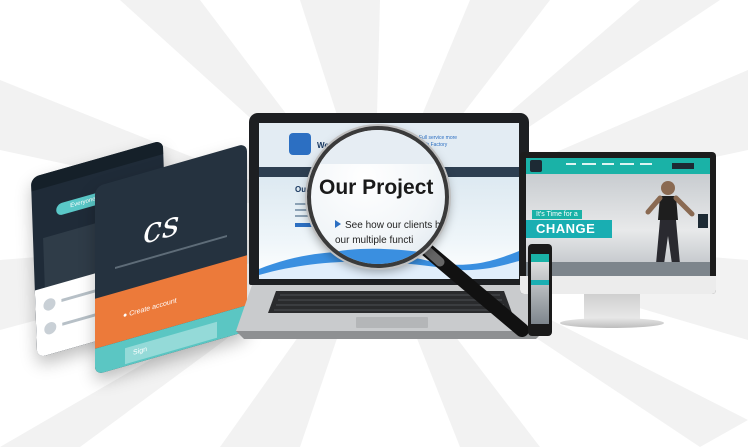 This screenshot has width=748, height=447. Describe the element at coordinates (536, 166) in the screenshot. I see `site-logo-icon` at that location.